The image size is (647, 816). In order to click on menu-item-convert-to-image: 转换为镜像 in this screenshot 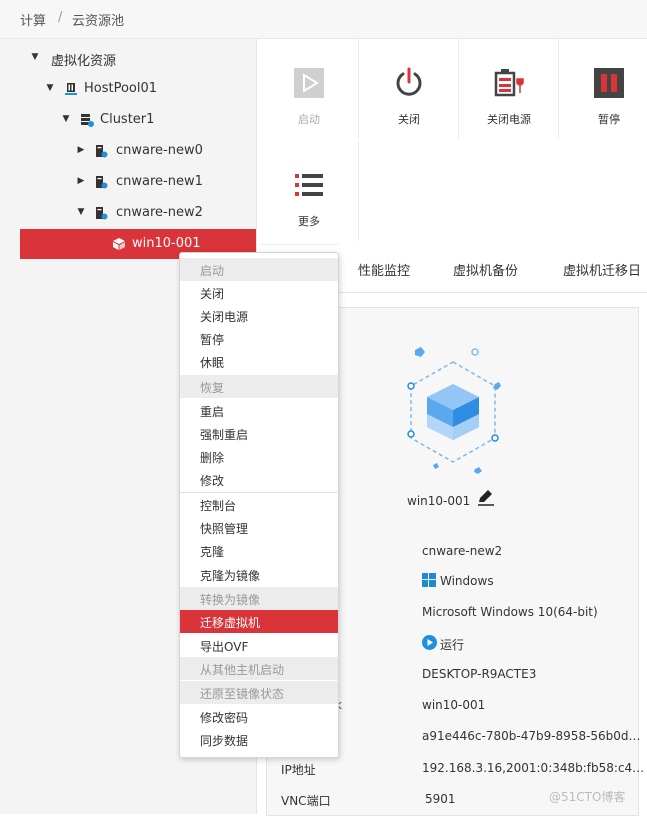, I will do `click(259, 598)`.